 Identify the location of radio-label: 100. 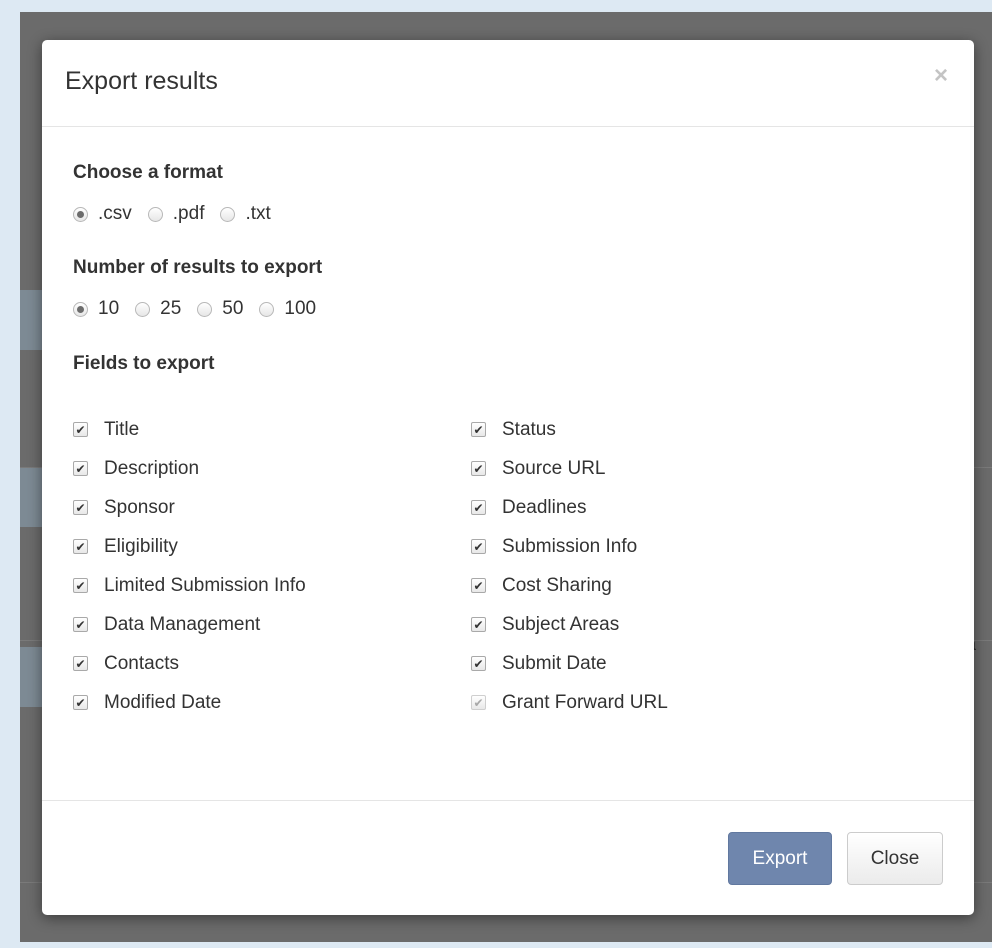
(300, 308).